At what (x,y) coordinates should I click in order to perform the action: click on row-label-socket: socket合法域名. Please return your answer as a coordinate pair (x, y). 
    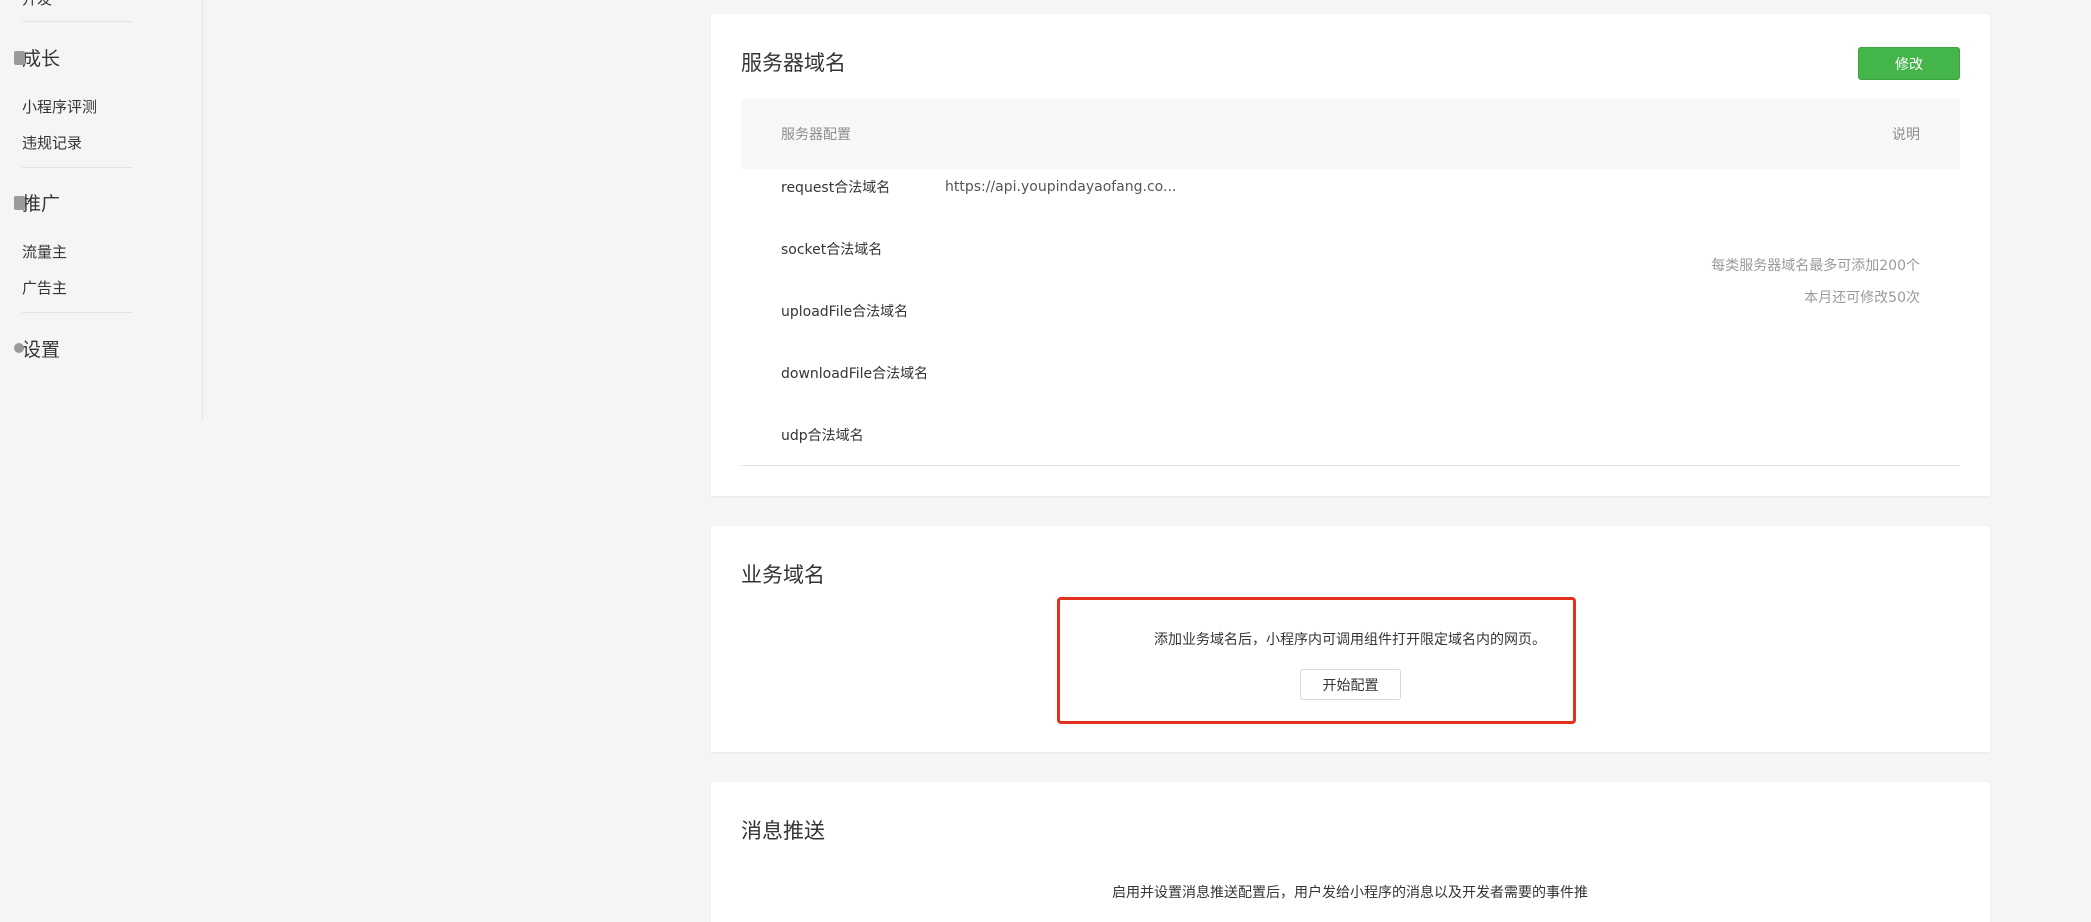
    Looking at the image, I should click on (832, 250).